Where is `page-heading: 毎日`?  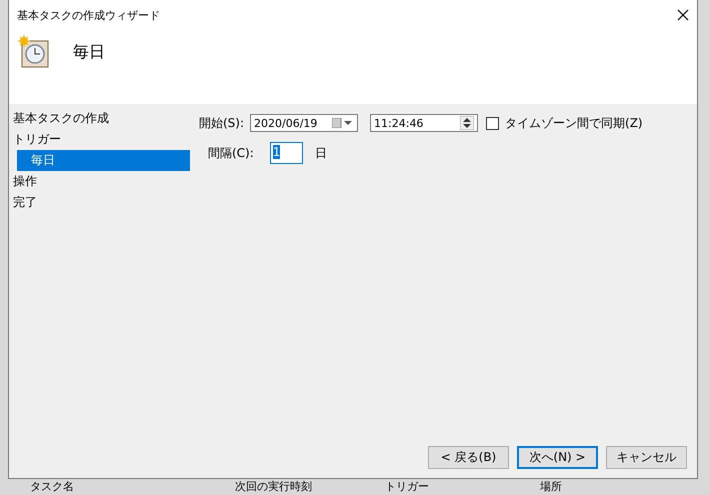 page-heading: 毎日 is located at coordinates (89, 52).